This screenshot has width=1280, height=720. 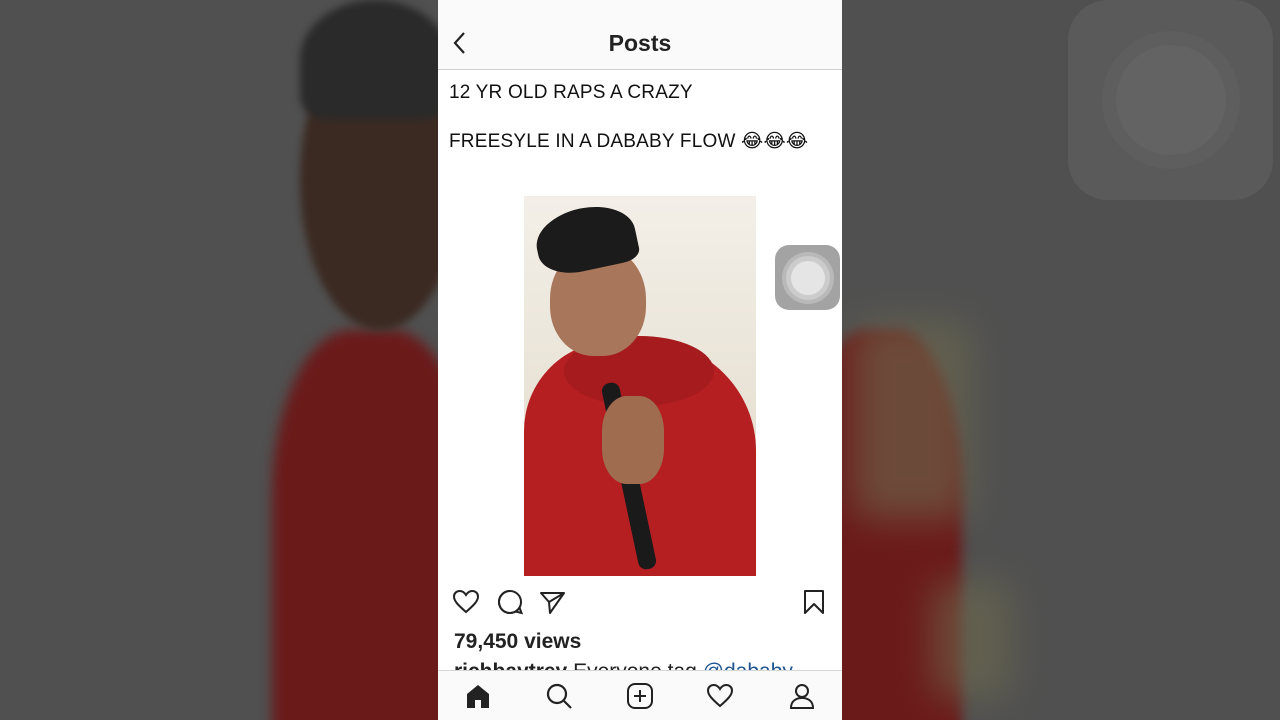 What do you see at coordinates (571, 92) in the screenshot?
I see `post-caption-line-1: 12 YR OLD RAPS A CRAZY` at bounding box center [571, 92].